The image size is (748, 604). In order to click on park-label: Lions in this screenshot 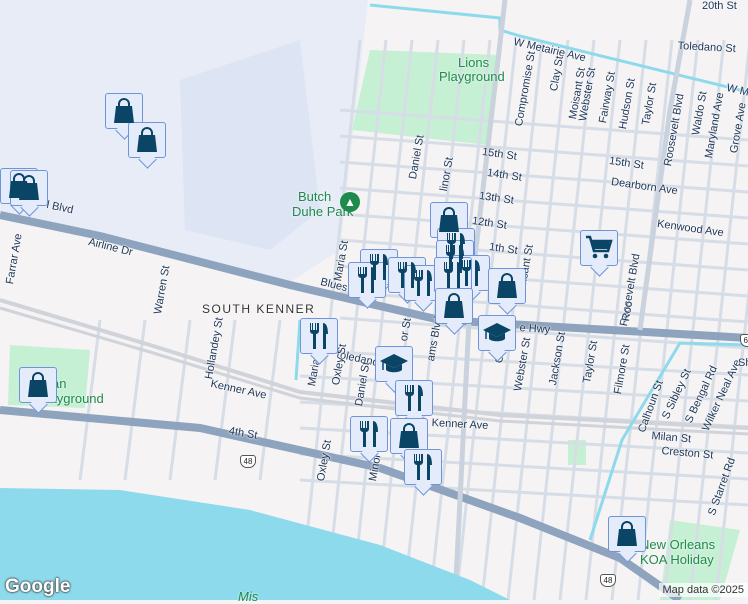, I will do `click(473, 63)`.